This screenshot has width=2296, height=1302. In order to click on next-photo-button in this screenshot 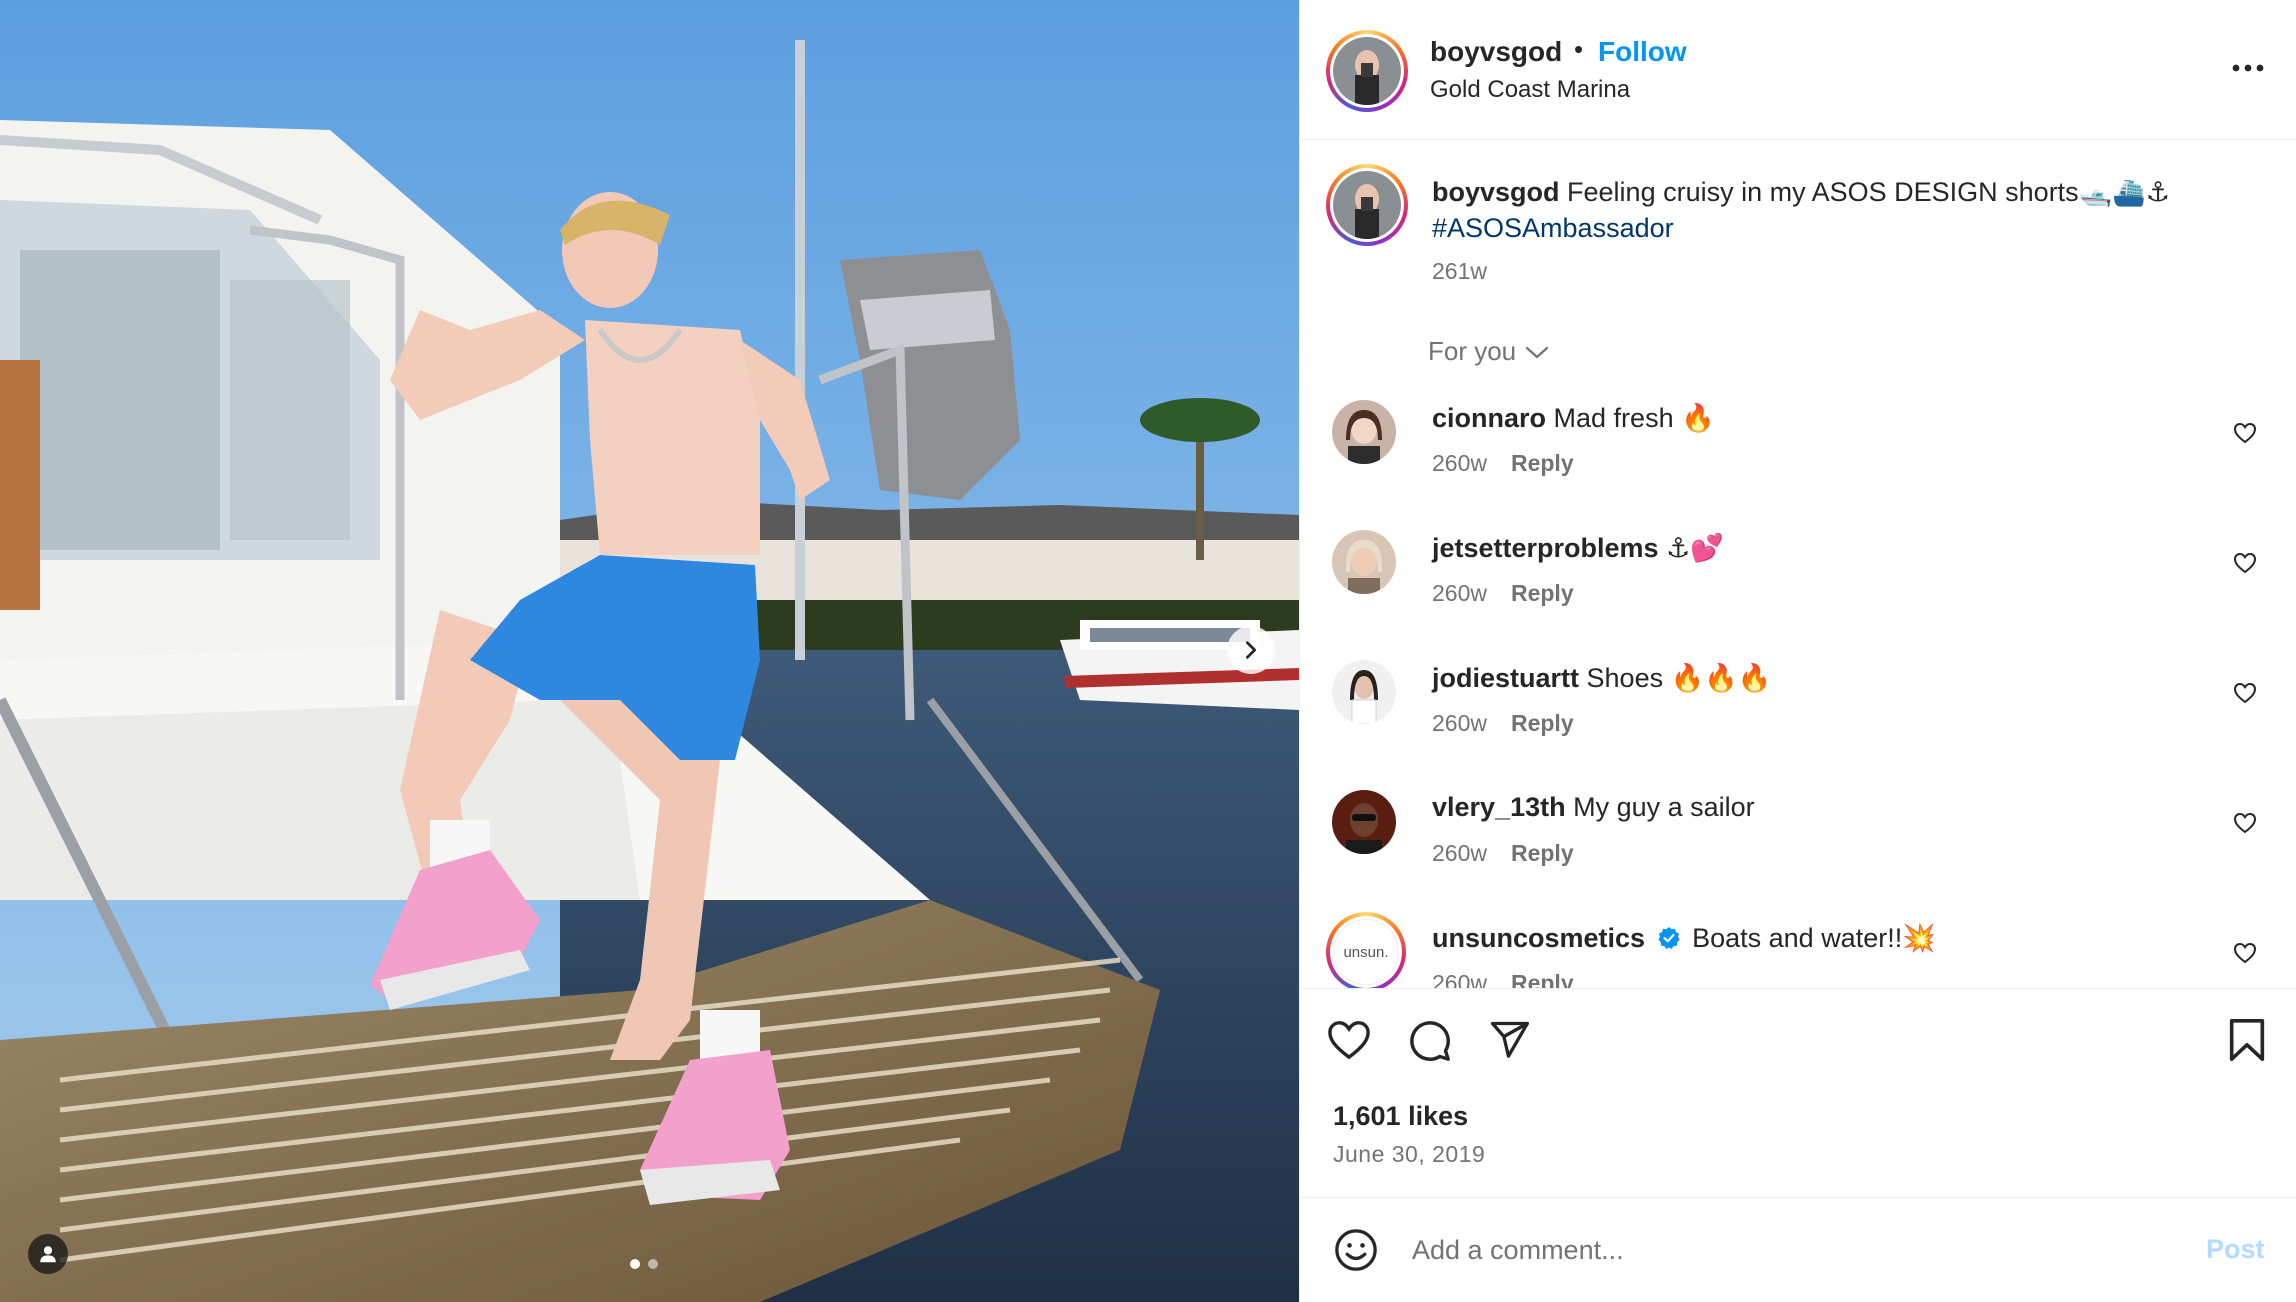, I will do `click(1251, 650)`.